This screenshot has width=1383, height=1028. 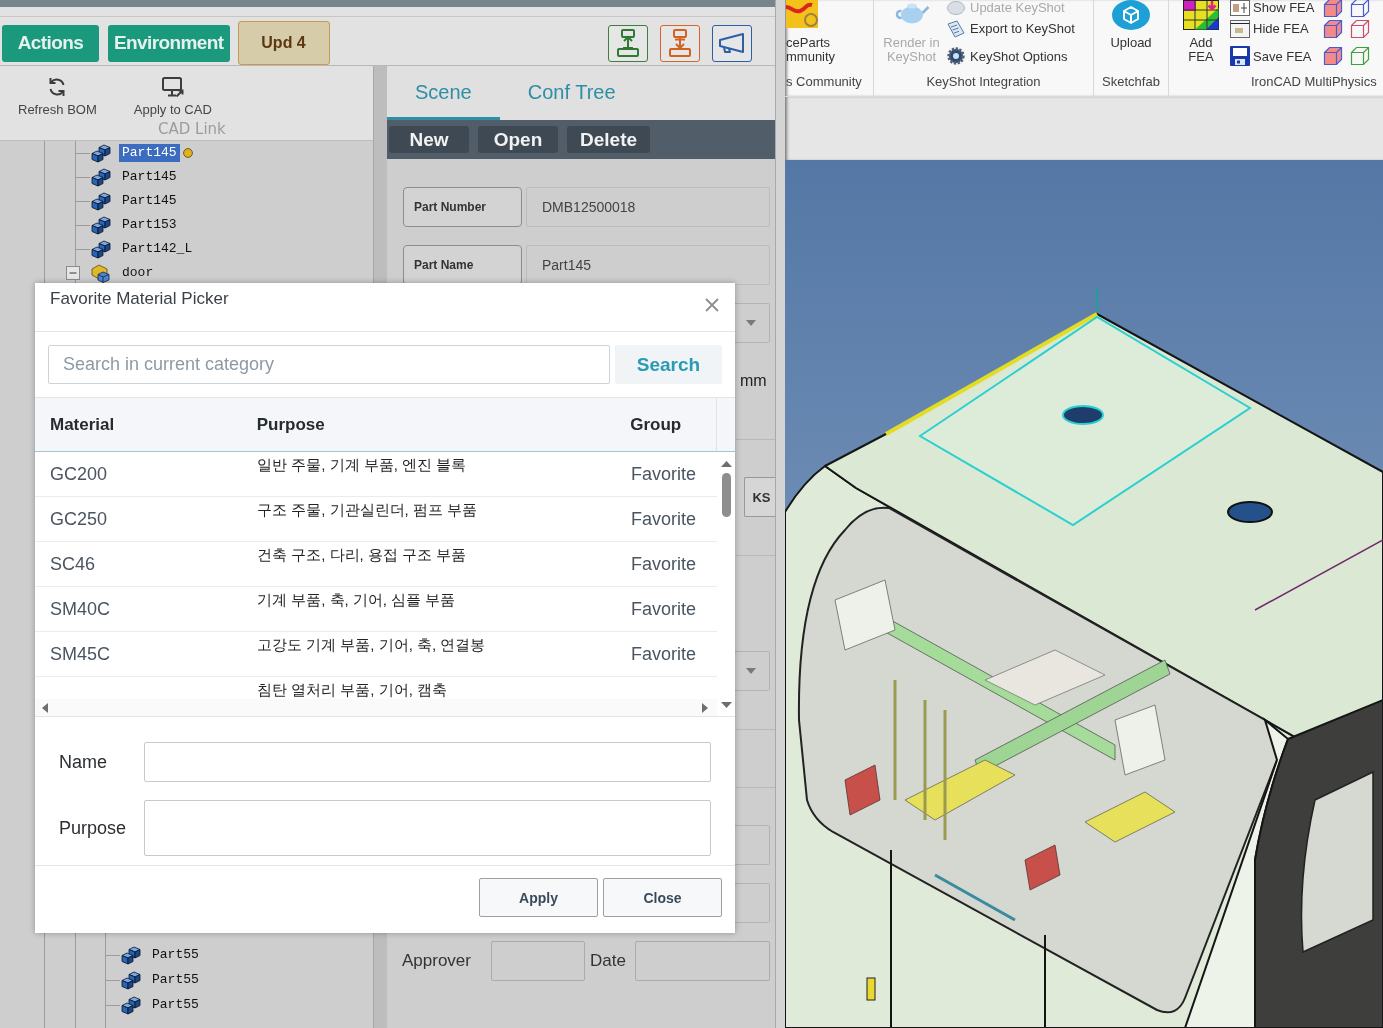 What do you see at coordinates (1272, 28) in the screenshot?
I see `ribbon-button: Hide FEA` at bounding box center [1272, 28].